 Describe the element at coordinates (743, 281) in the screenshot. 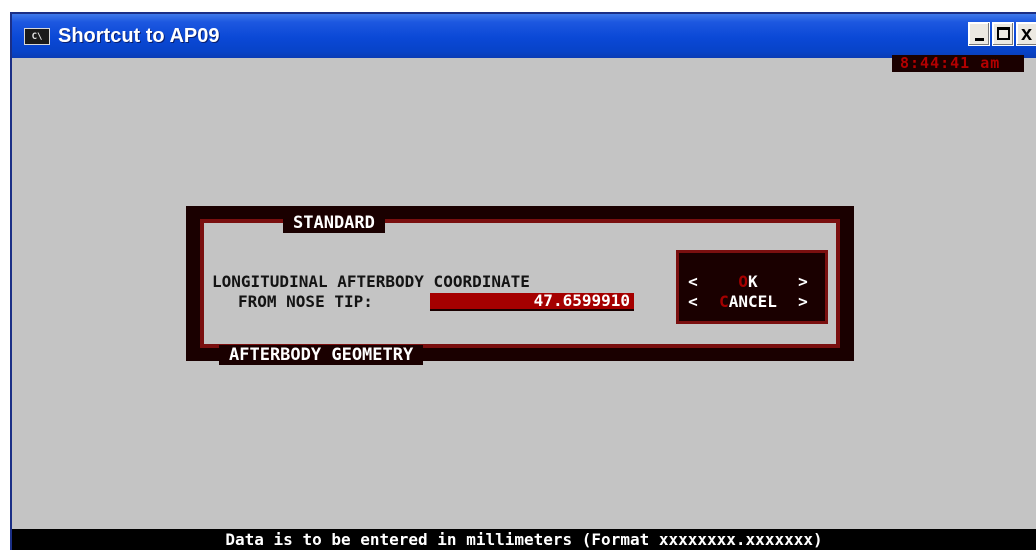

I see `ok-hotkey: O` at that location.